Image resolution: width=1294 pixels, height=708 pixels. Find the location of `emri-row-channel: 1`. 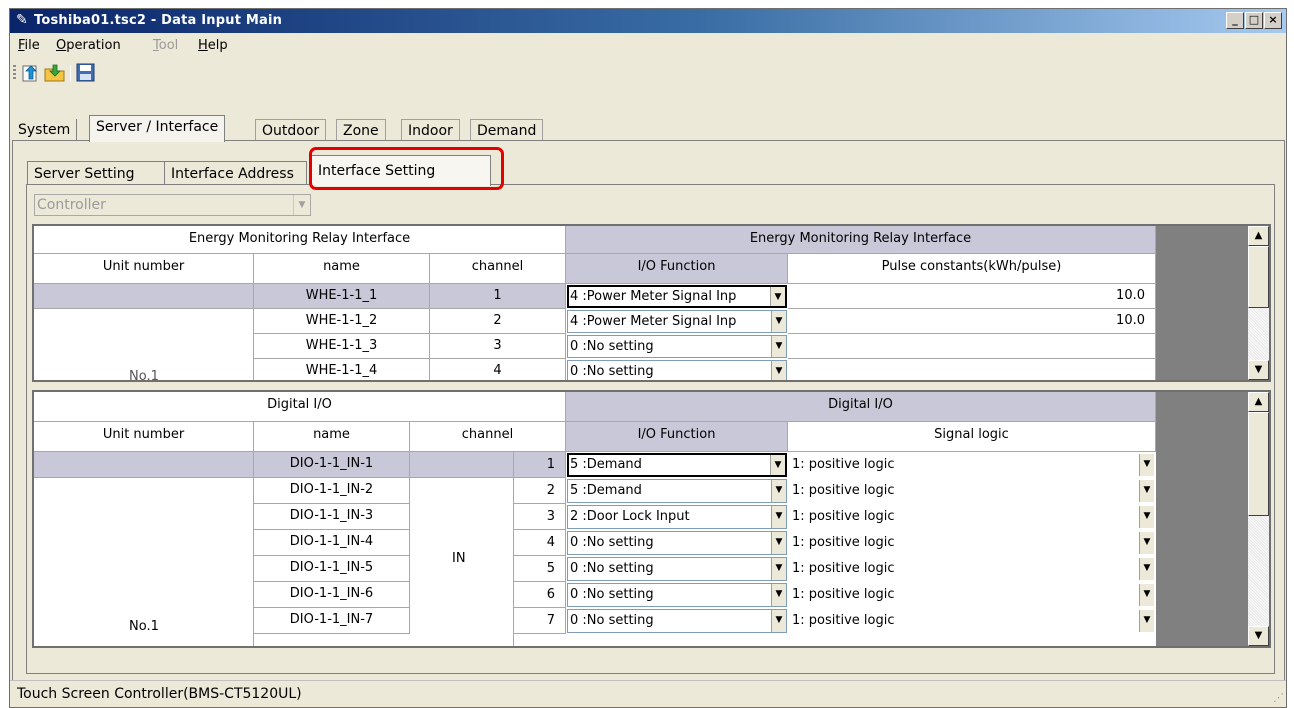

emri-row-channel: 1 is located at coordinates (498, 296).